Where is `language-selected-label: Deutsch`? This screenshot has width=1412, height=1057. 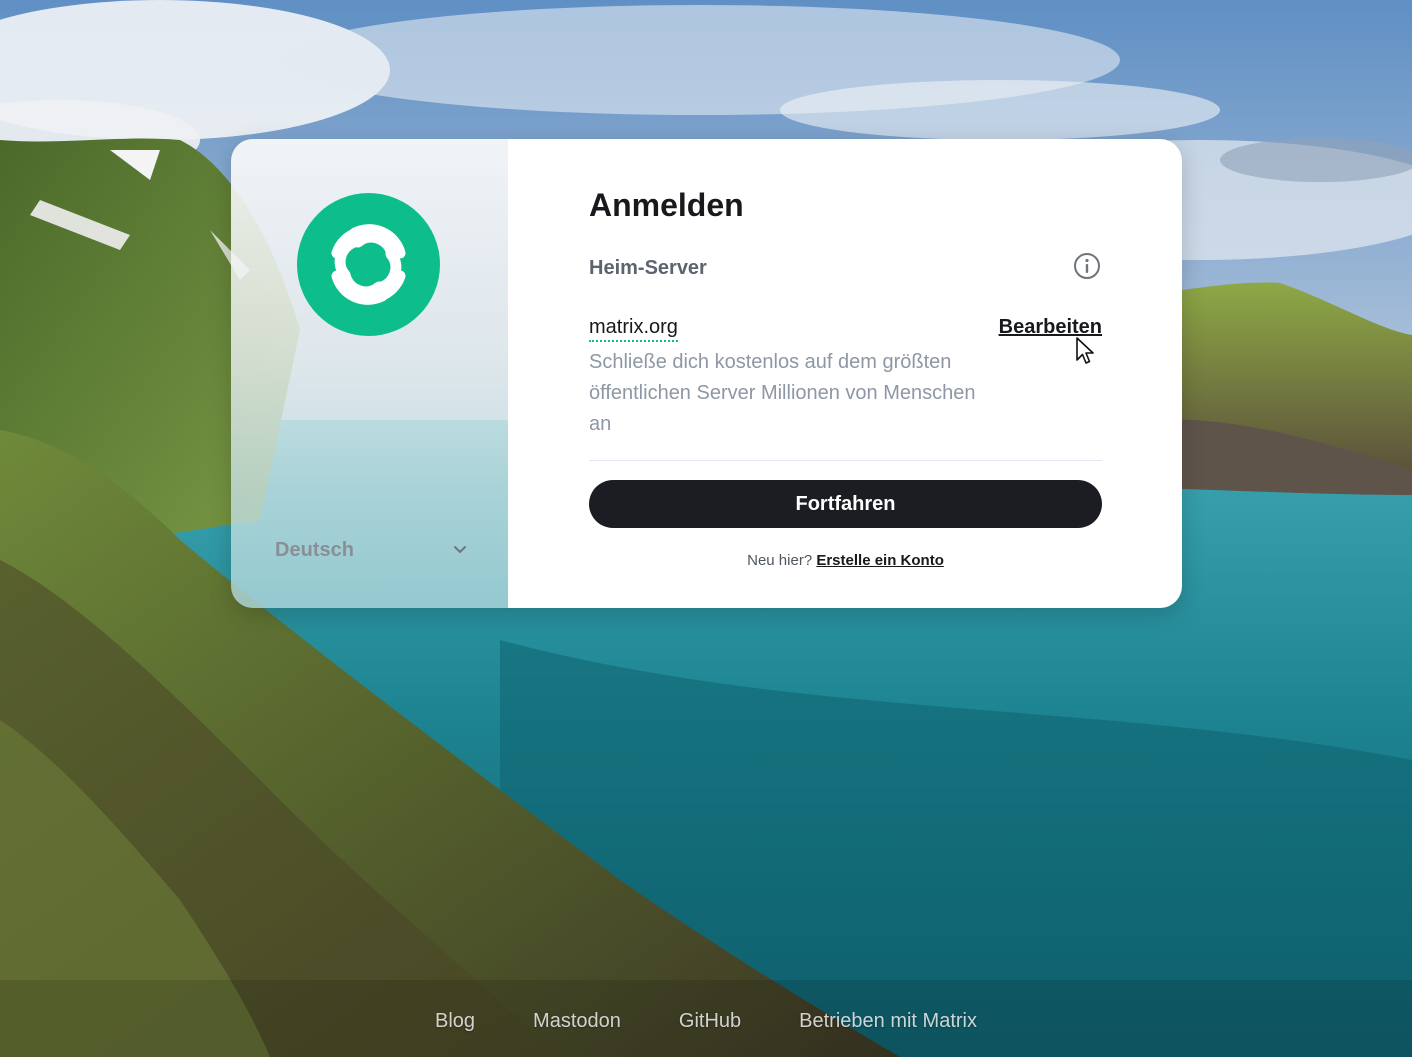
language-selected-label: Deutsch is located at coordinates (314, 549).